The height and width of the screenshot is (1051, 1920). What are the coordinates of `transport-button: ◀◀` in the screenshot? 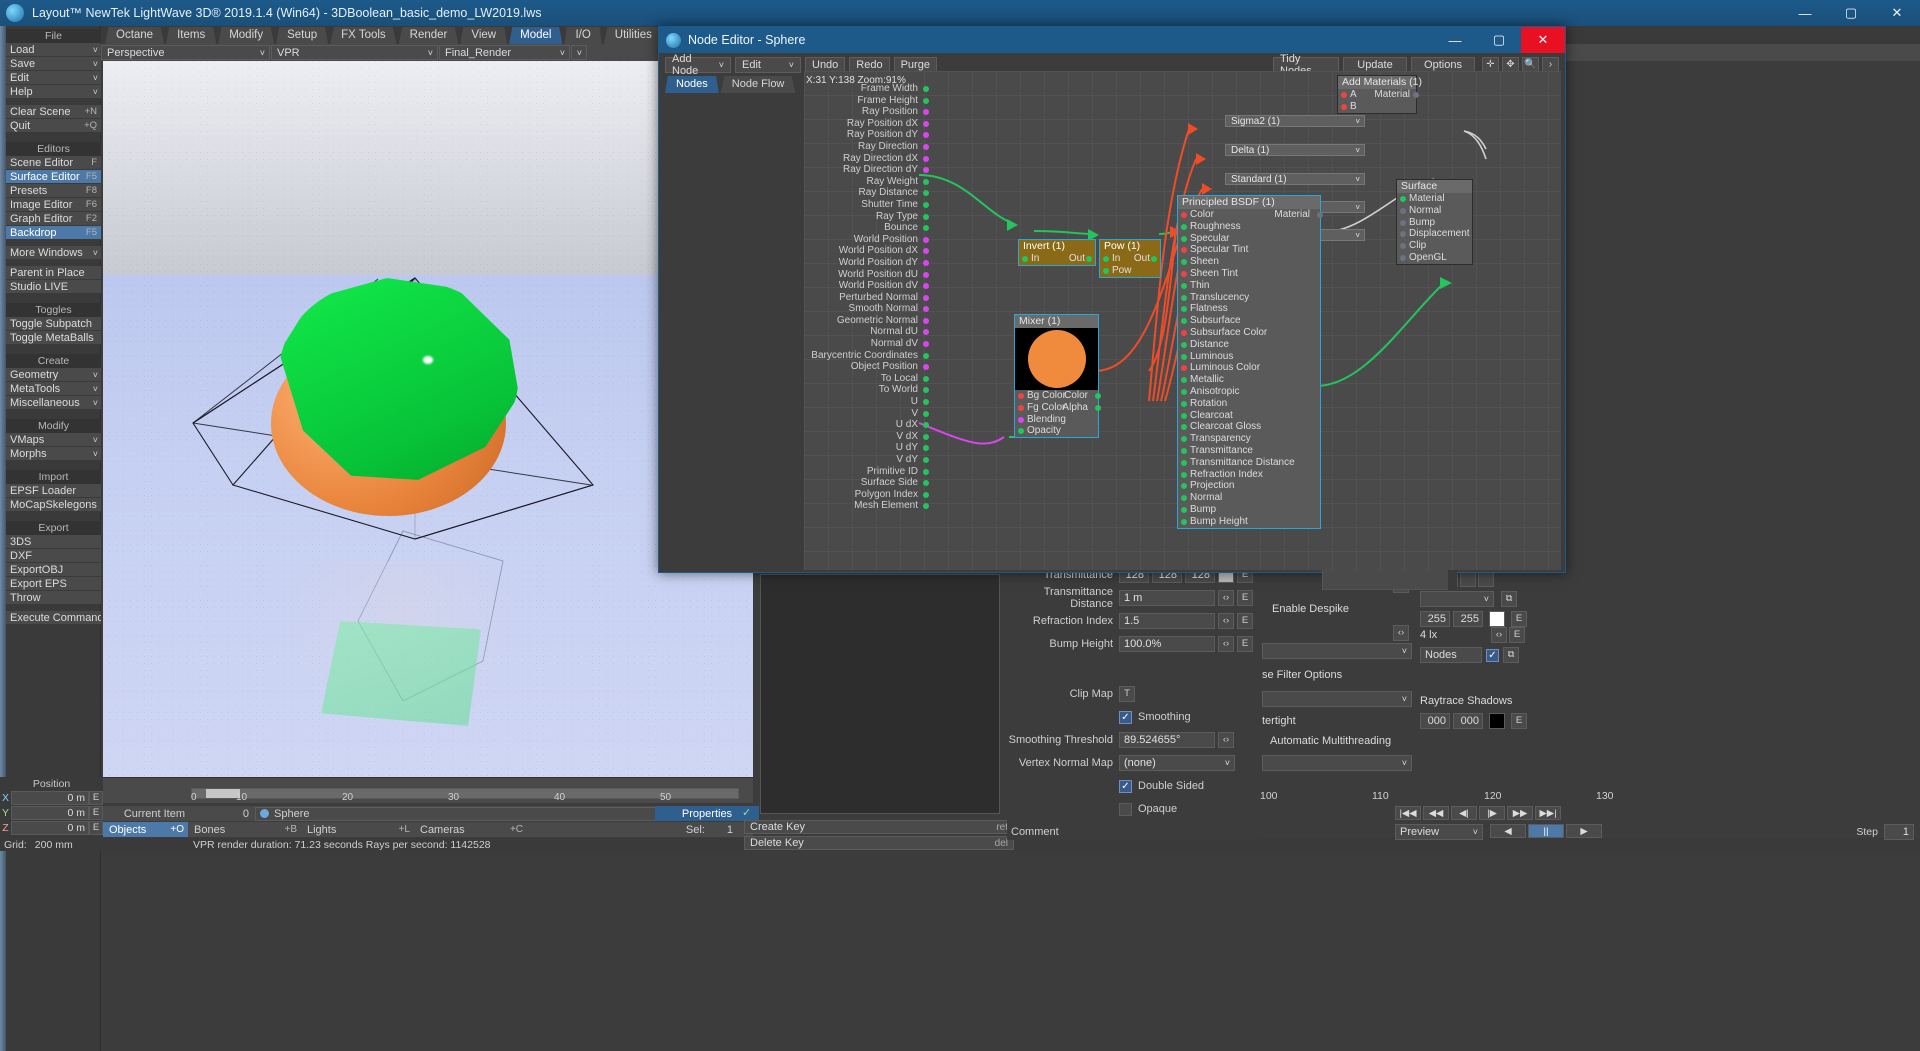 It's located at (1436, 813).